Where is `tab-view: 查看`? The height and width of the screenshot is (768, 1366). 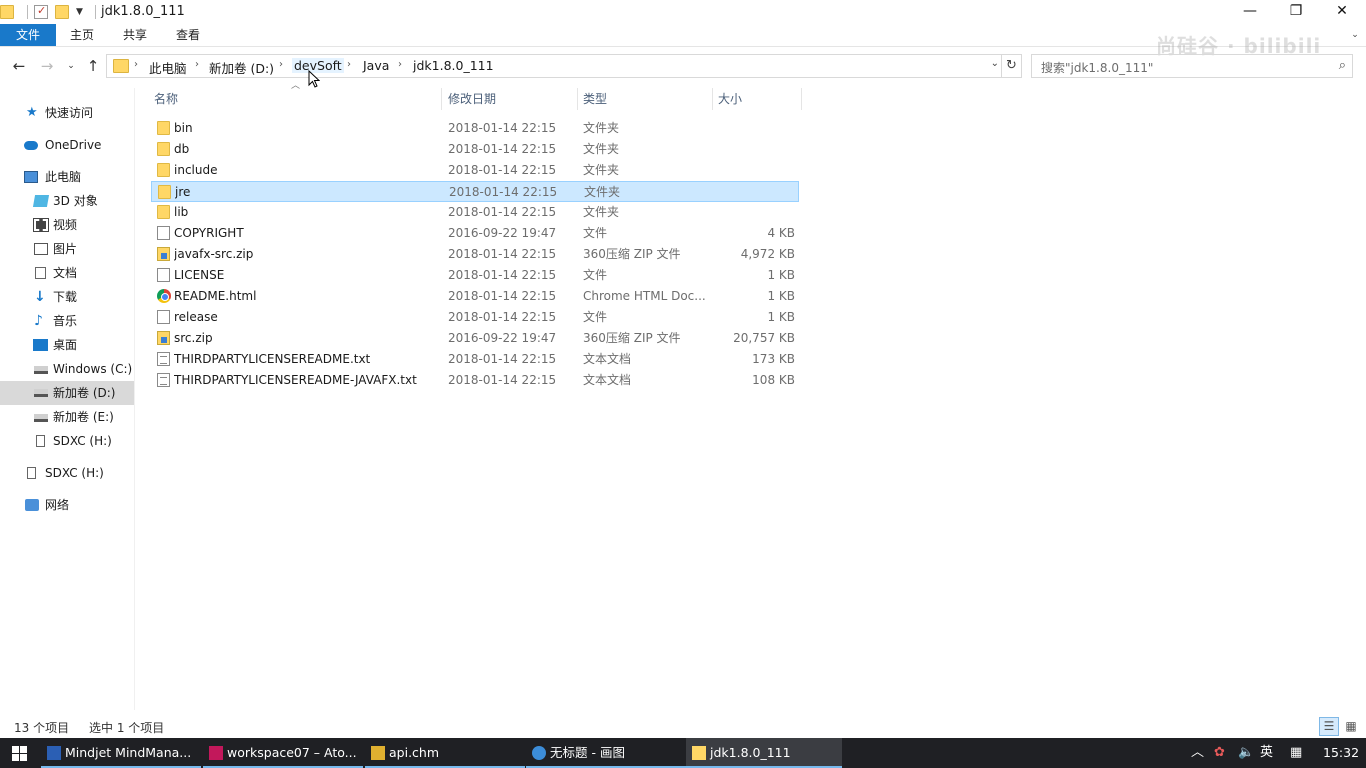 tab-view: 查看 is located at coordinates (188, 35).